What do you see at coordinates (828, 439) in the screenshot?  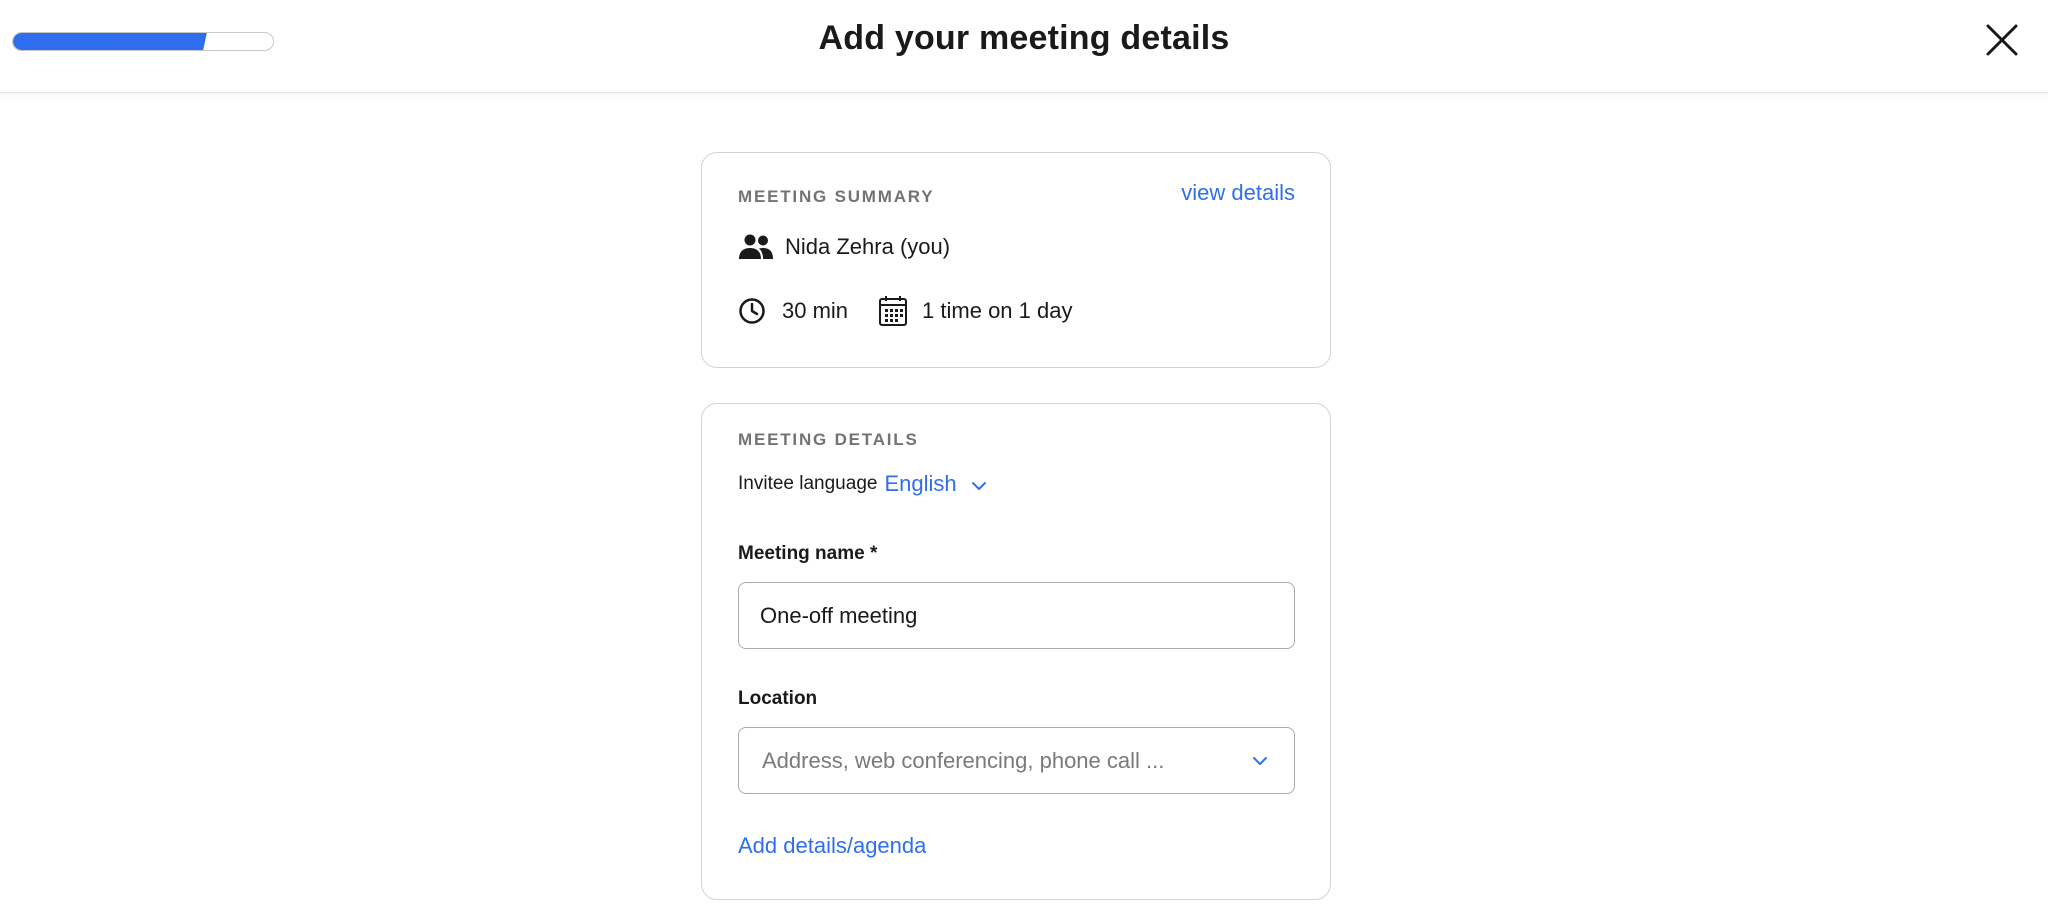 I see `meeting-details-label: MEETING DETAILS` at bounding box center [828, 439].